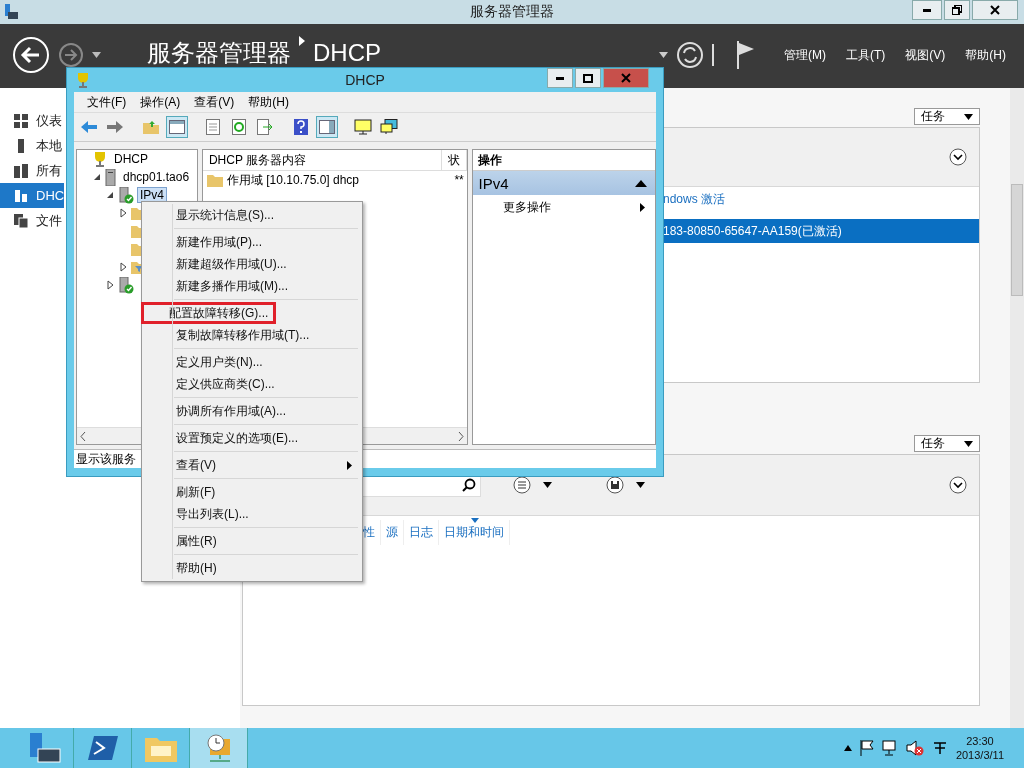  I want to click on action-pane-button, so click(327, 127).